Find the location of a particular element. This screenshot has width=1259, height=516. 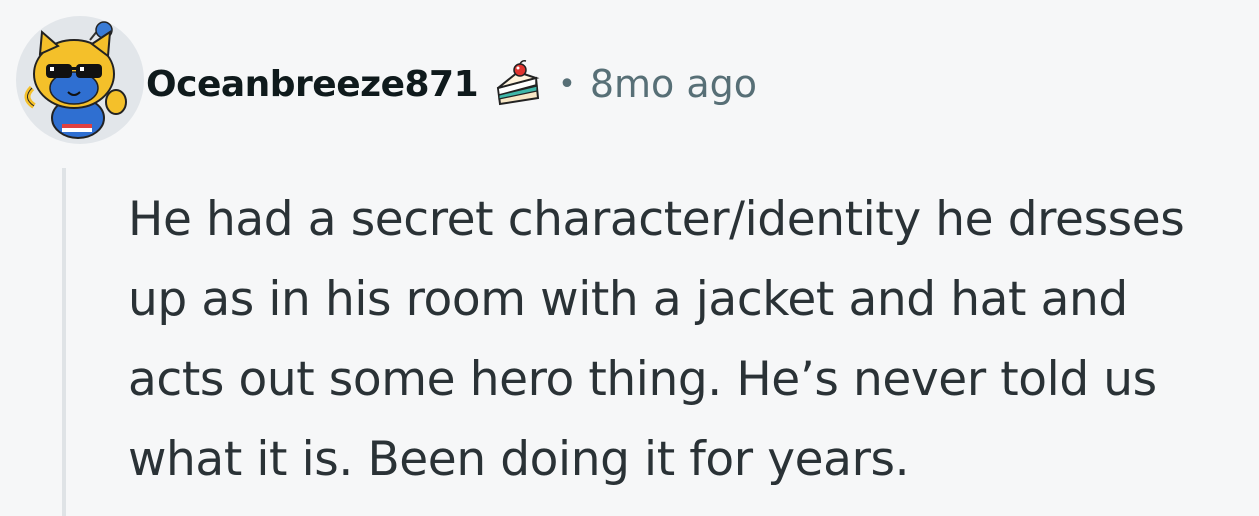

comment-header: Oceanbreeze871 • 8mo ago is located at coordinates (451, 84).